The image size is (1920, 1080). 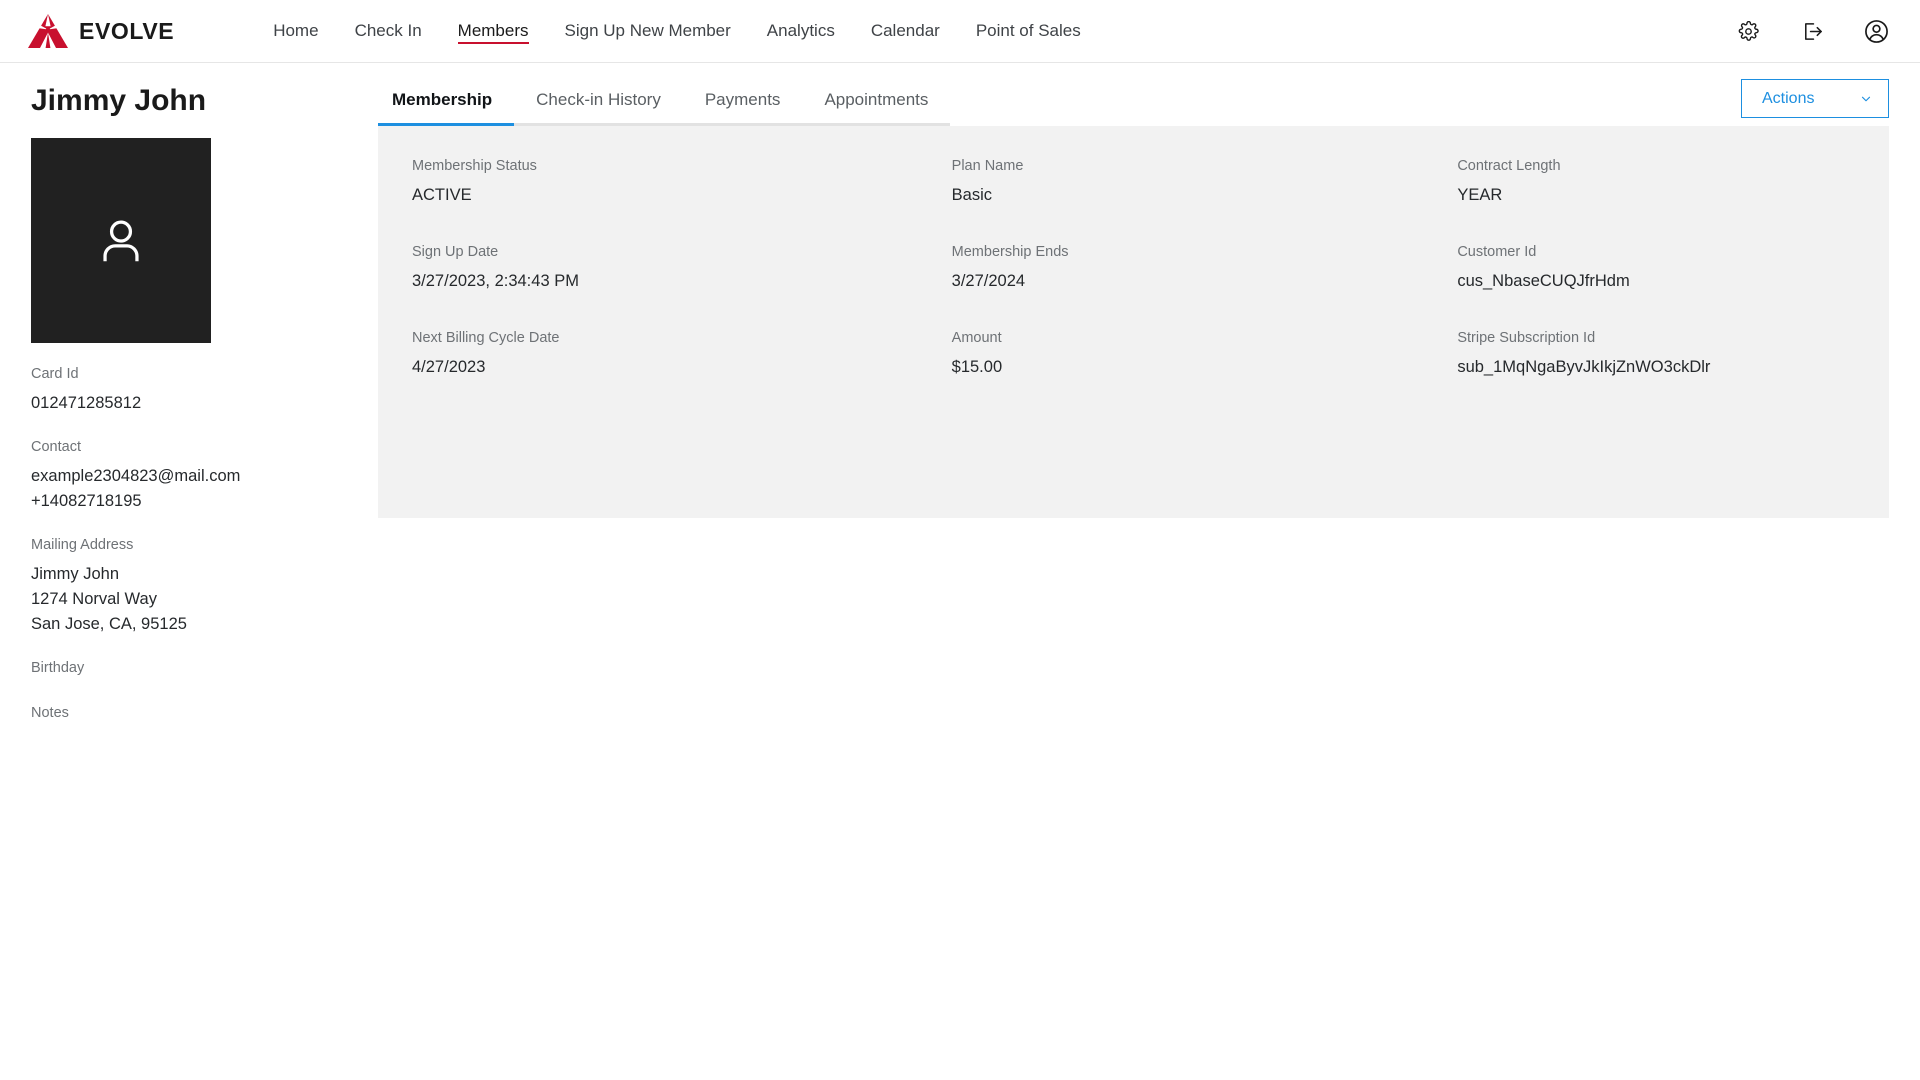 I want to click on account-circle-icon, so click(x=1876, y=31).